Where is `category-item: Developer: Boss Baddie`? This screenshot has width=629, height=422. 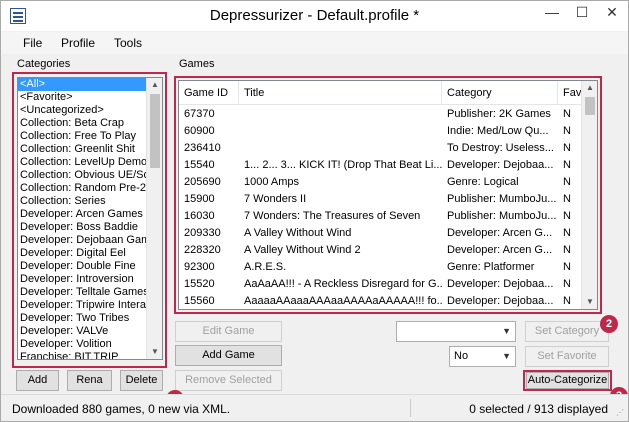 category-item: Developer: Boss Baddie is located at coordinates (82, 227).